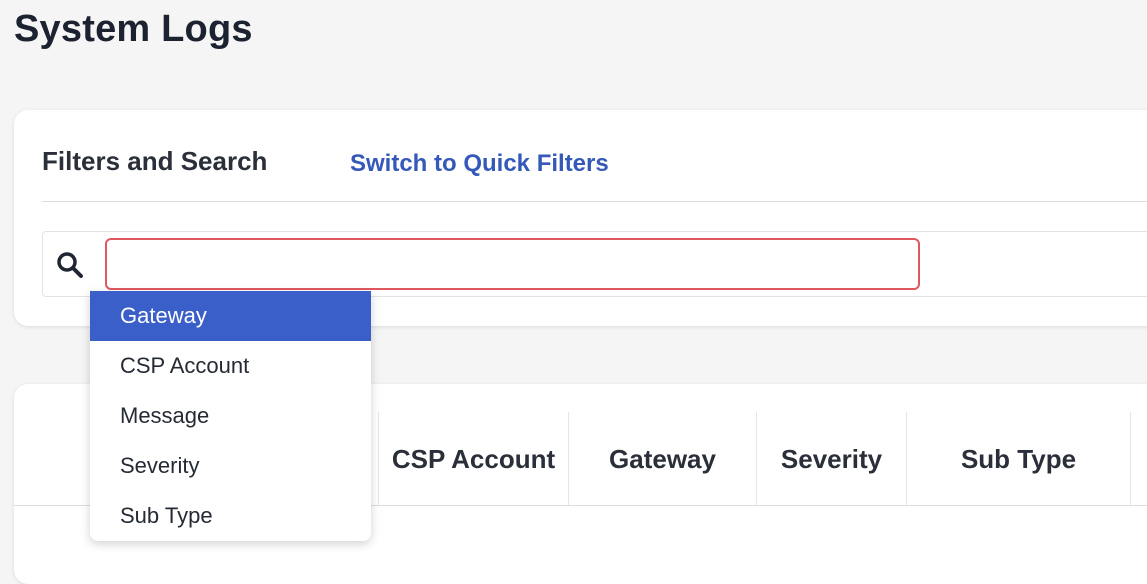  Describe the element at coordinates (831, 459) in the screenshot. I see `column-header-severity: Severity` at that location.